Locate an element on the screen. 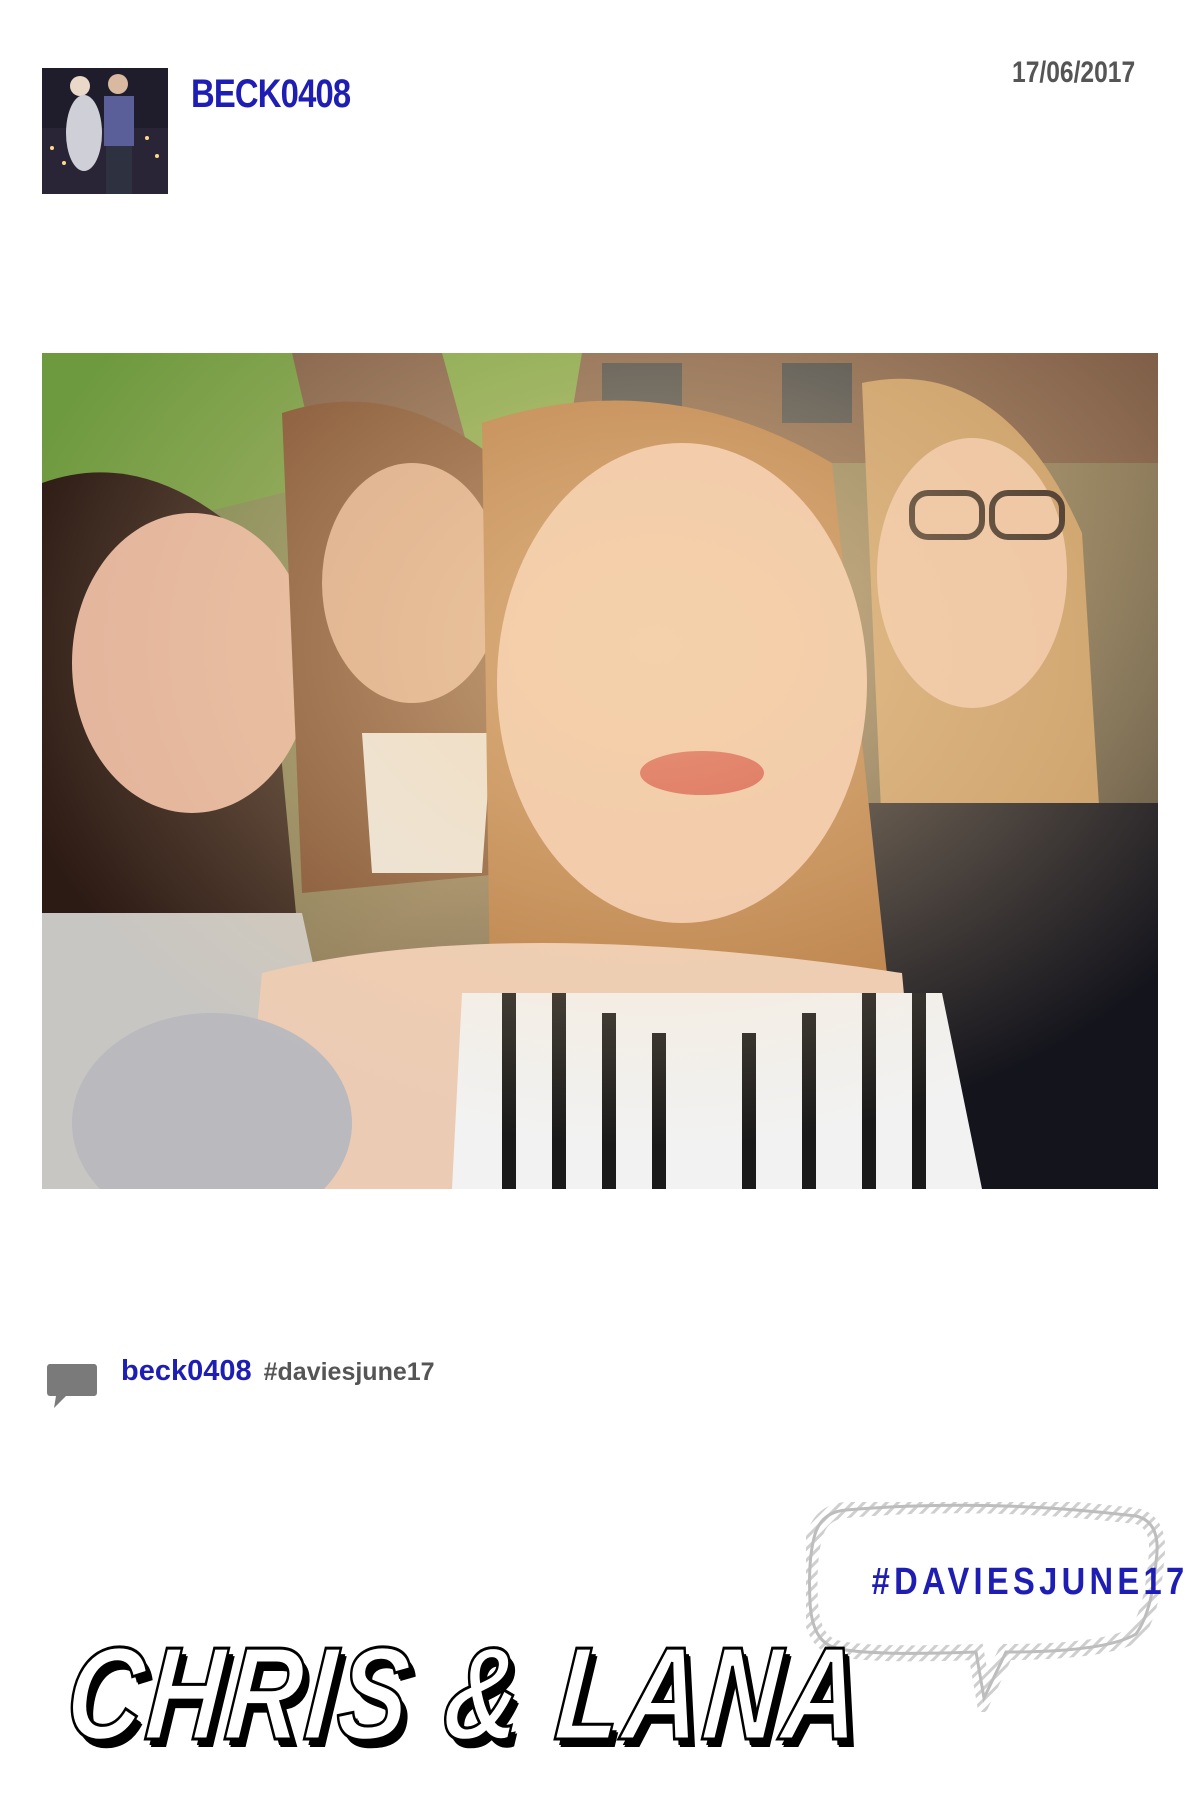  post-date: 17/06/2017 is located at coordinates (1073, 72).